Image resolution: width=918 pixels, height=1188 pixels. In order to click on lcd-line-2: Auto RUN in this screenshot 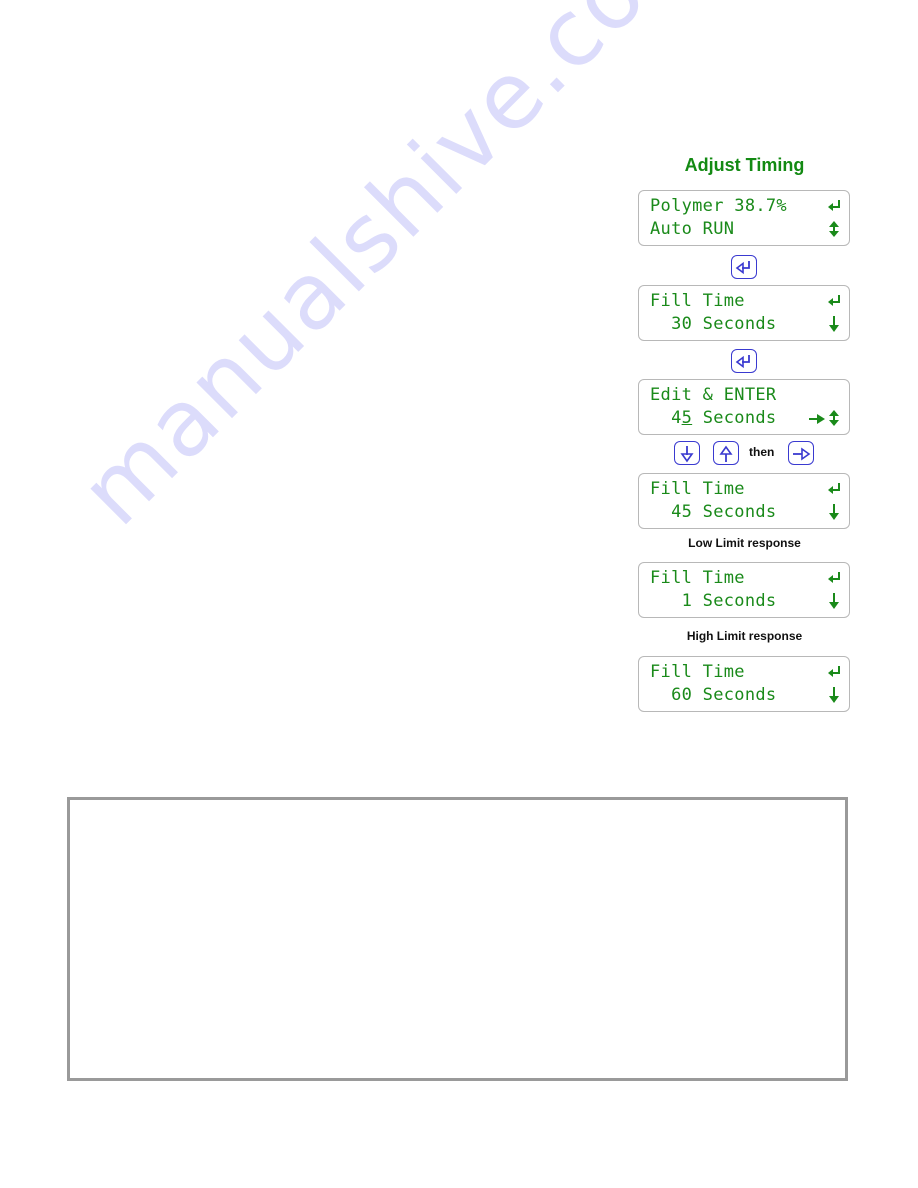, I will do `click(692, 229)`.